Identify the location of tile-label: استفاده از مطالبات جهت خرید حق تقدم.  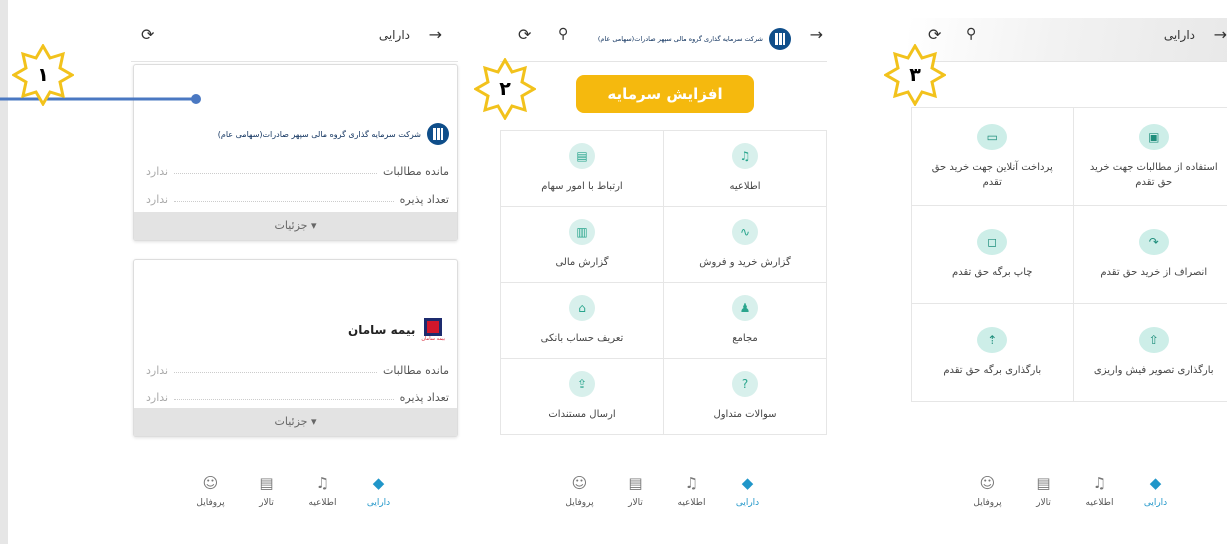
(1153, 174).